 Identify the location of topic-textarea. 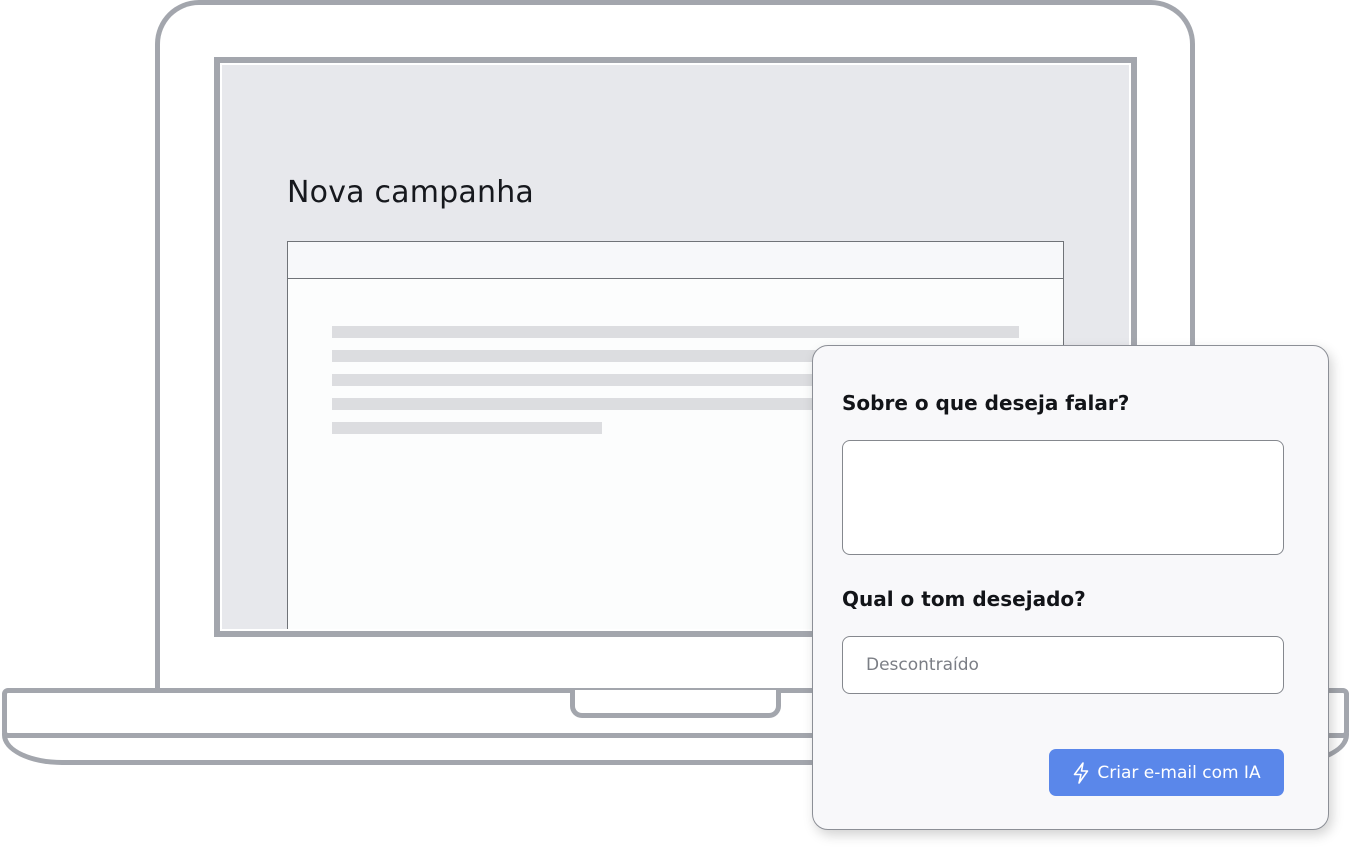
(1063, 497).